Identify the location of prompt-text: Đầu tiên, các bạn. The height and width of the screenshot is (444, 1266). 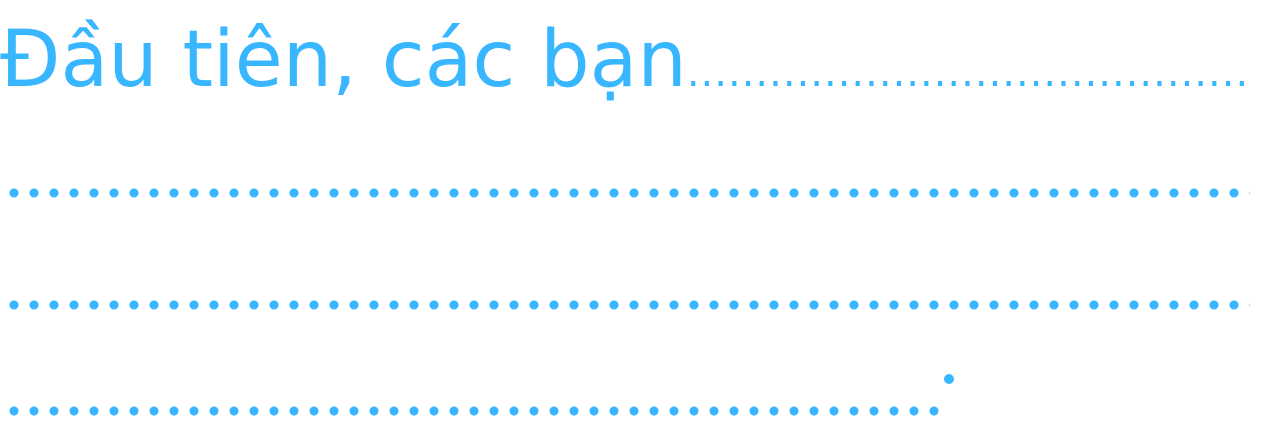
(343, 60).